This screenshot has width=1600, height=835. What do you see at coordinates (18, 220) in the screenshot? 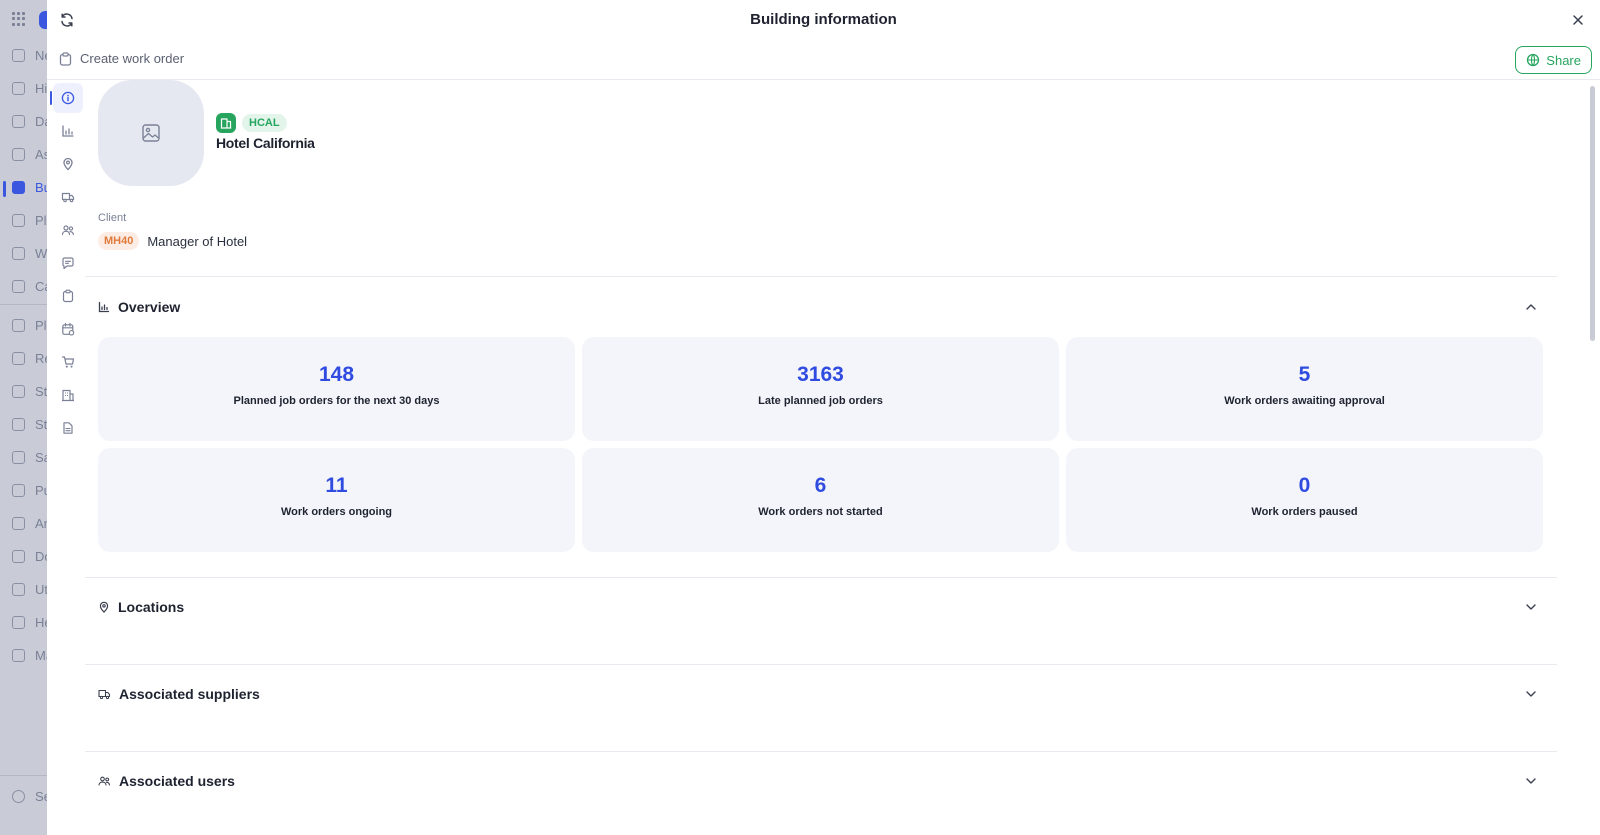
I see `calendar-icon` at bounding box center [18, 220].